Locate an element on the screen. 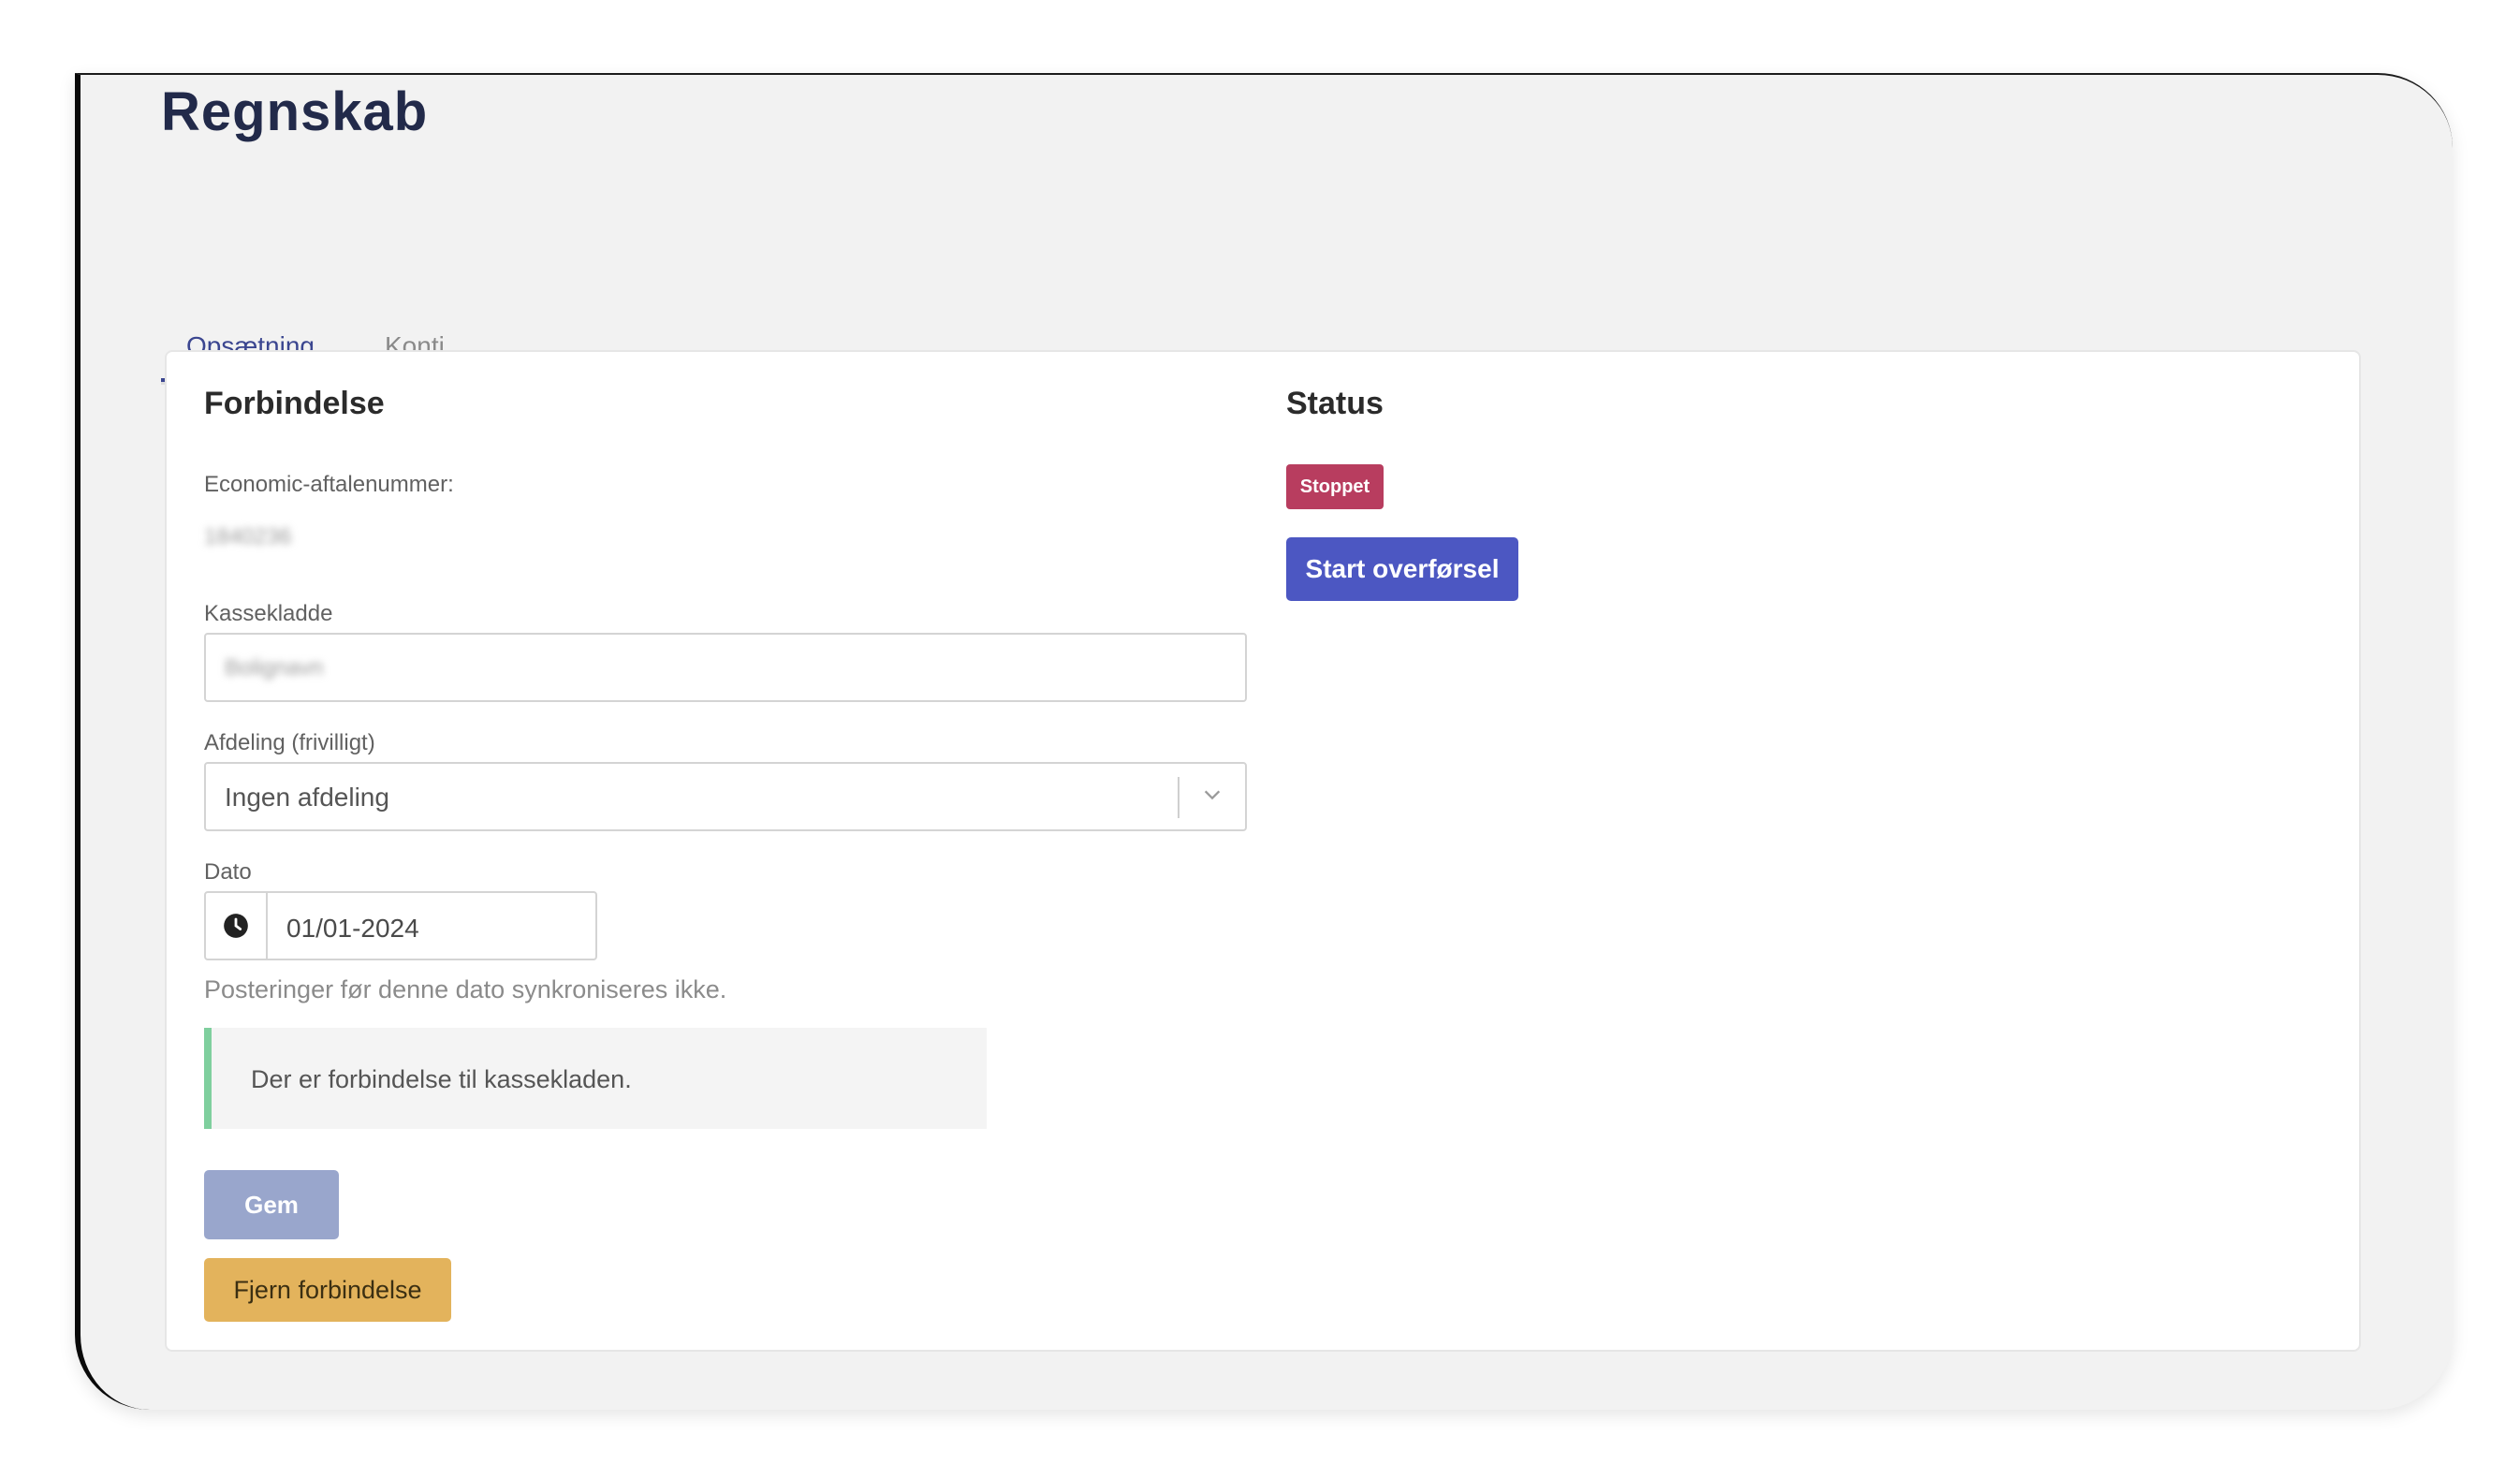  start-transfer-button: Start overførsel is located at coordinates (1402, 569).